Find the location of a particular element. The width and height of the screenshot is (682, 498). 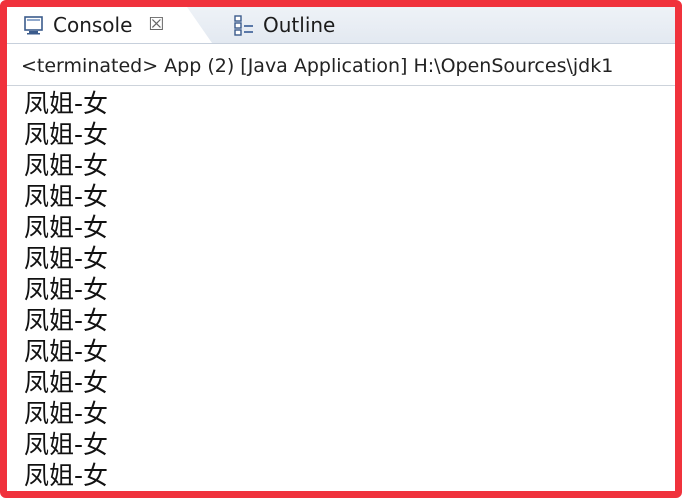

view-tab-bar: Console ☒ Outline is located at coordinates (341, 25).